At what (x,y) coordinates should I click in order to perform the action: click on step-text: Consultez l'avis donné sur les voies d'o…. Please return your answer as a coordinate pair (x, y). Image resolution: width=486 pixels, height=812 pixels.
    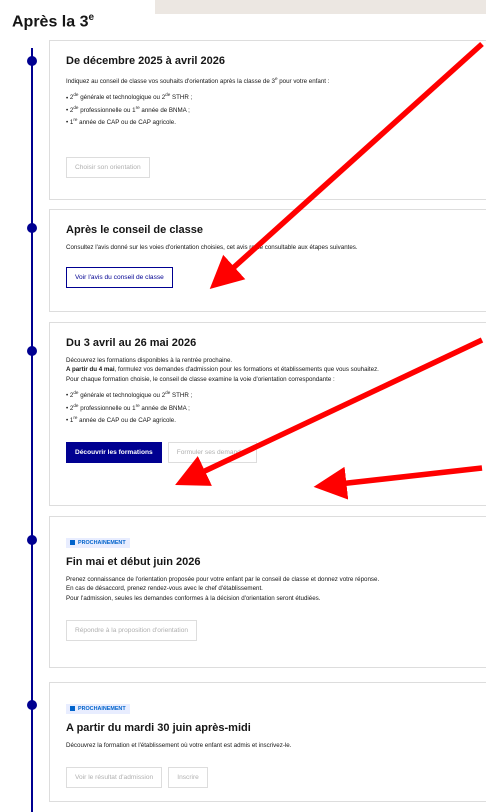
    Looking at the image, I should click on (212, 247).